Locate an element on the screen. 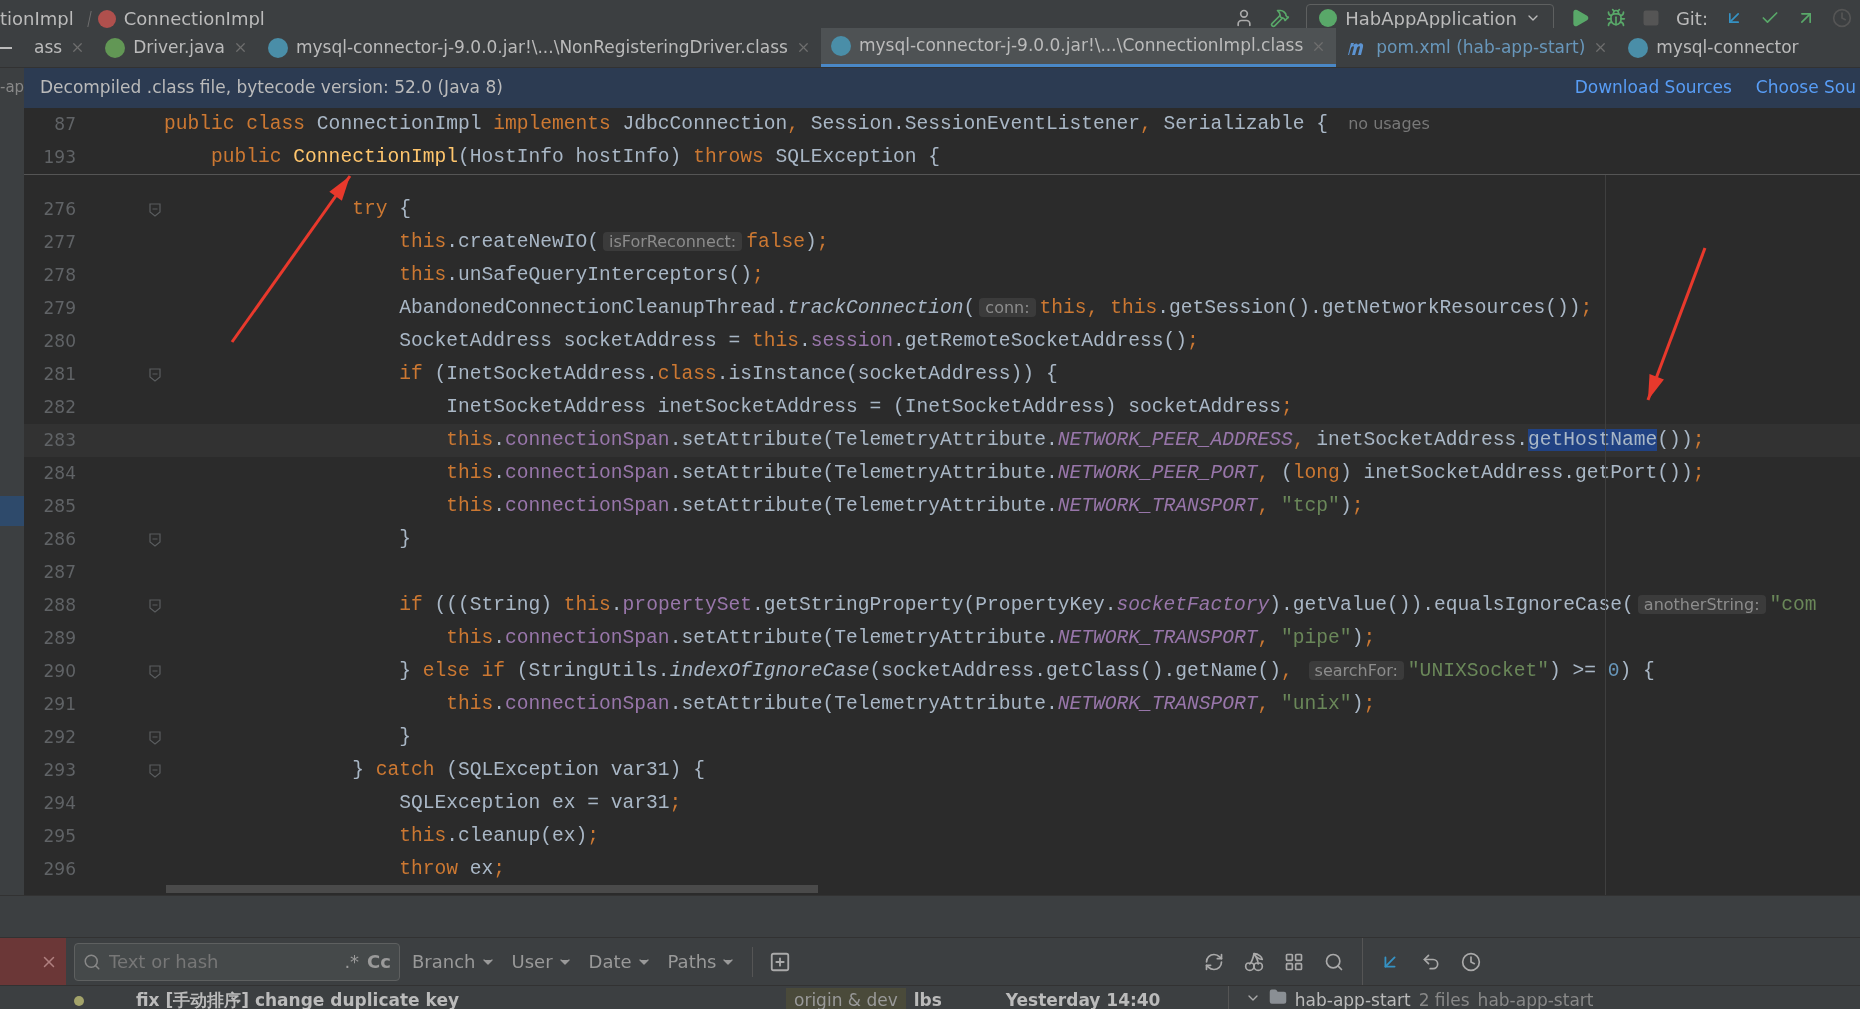 The width and height of the screenshot is (1860, 1009). line-number: 290 is located at coordinates (59, 671).